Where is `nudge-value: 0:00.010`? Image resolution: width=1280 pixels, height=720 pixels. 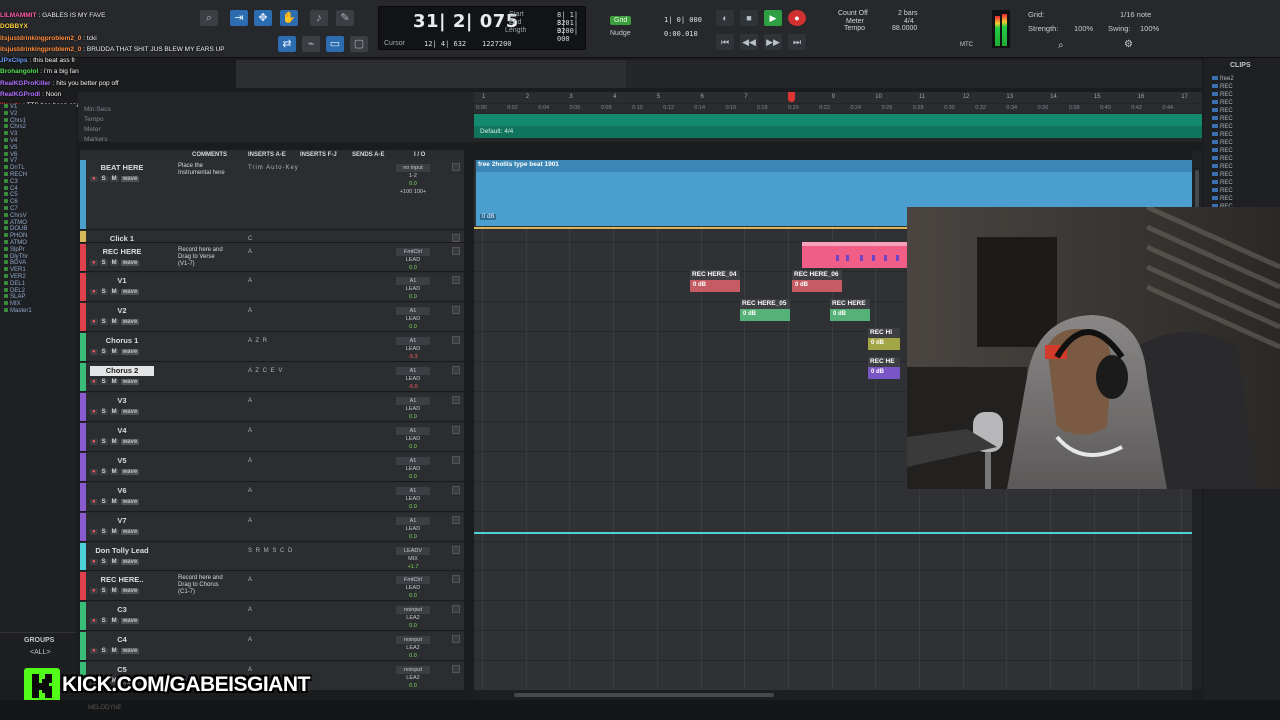
nudge-value: 0:00.010 is located at coordinates (681, 34).